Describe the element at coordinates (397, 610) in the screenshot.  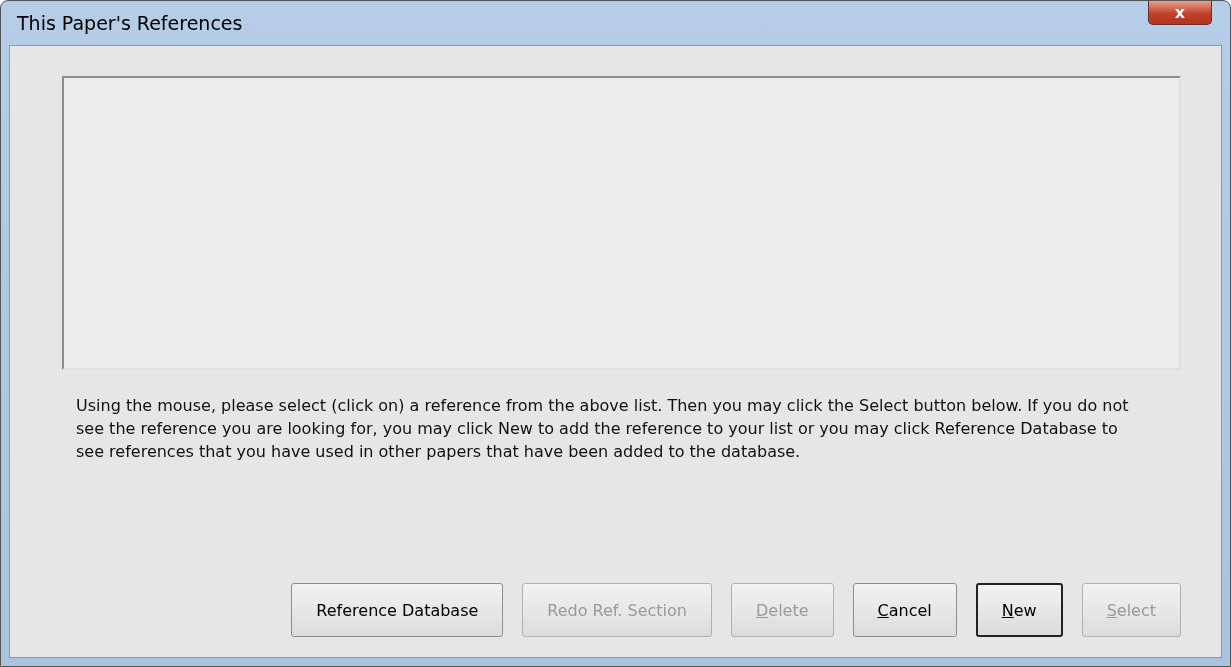
I see `dialog-button: Reference Database` at that location.